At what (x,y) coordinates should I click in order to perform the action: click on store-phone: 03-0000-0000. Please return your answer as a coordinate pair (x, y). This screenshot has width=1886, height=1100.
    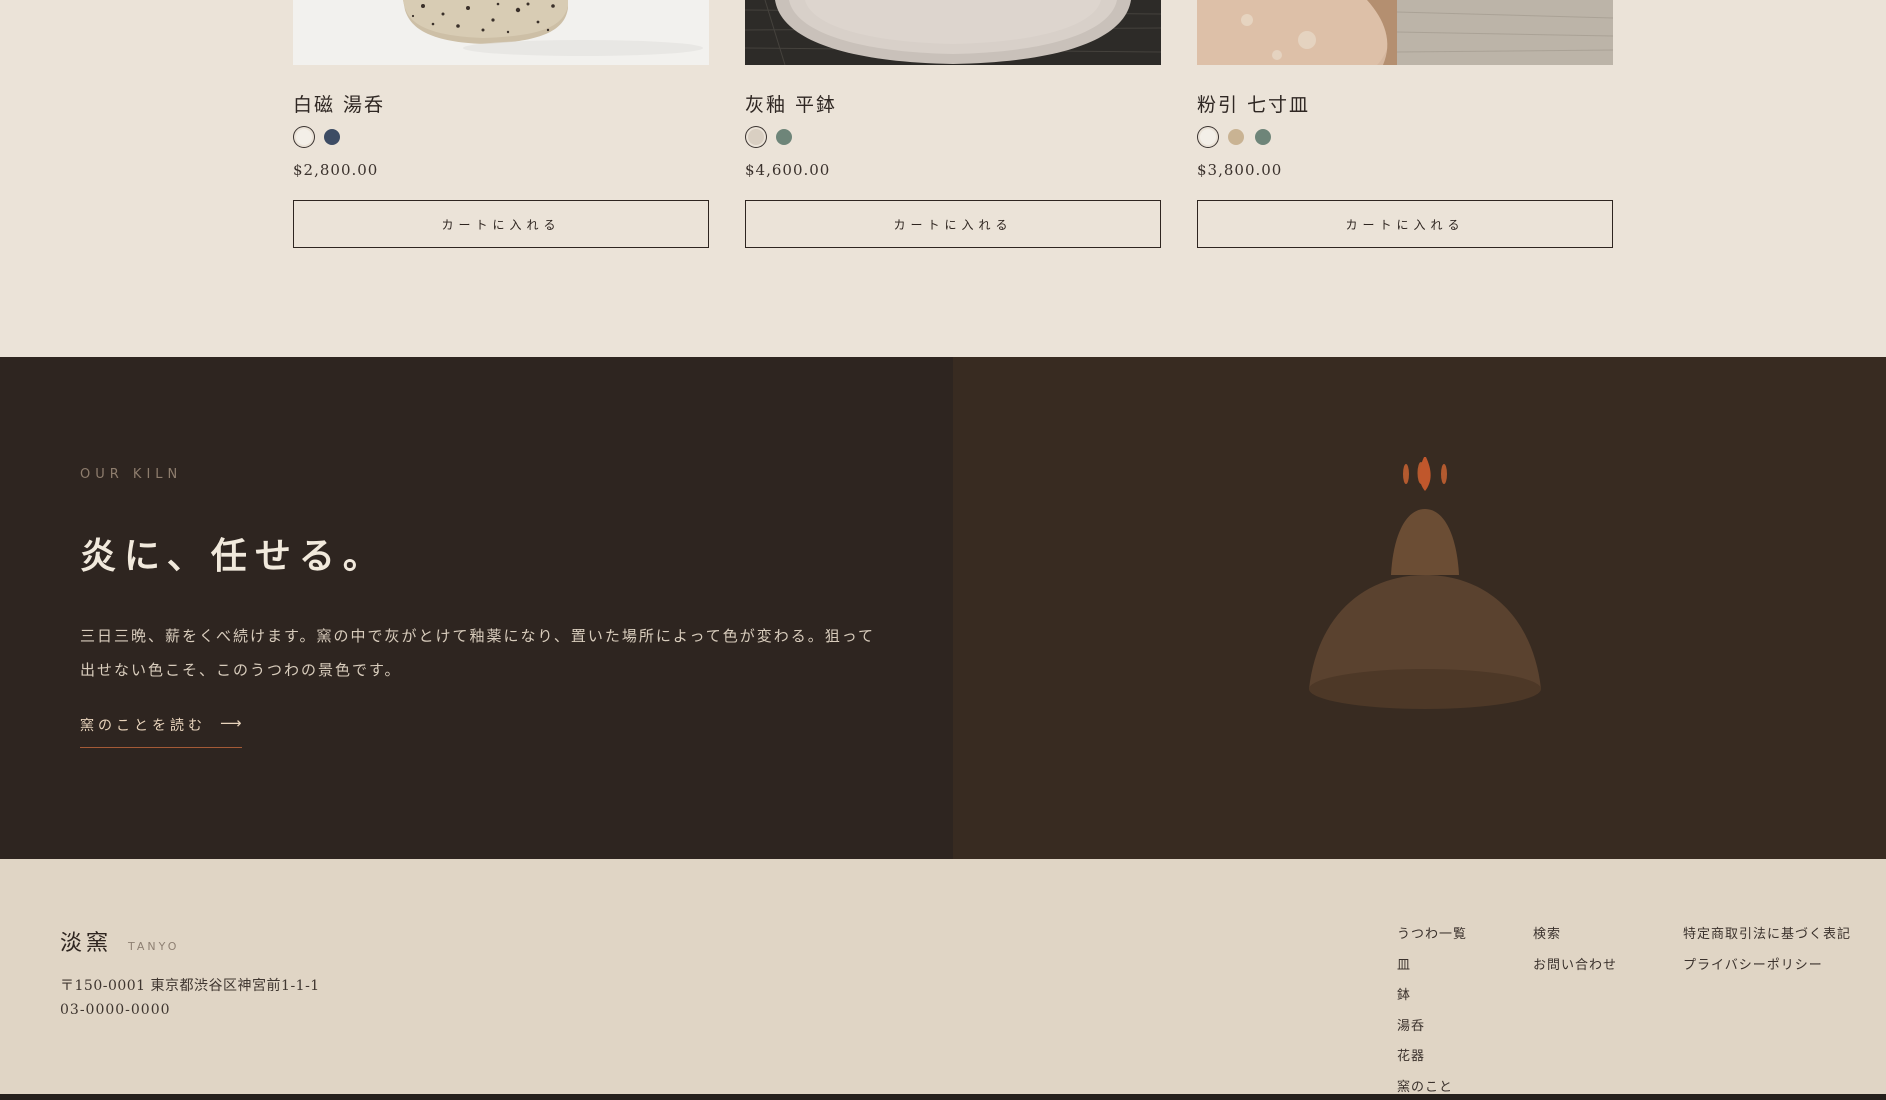
    Looking at the image, I should click on (115, 1010).